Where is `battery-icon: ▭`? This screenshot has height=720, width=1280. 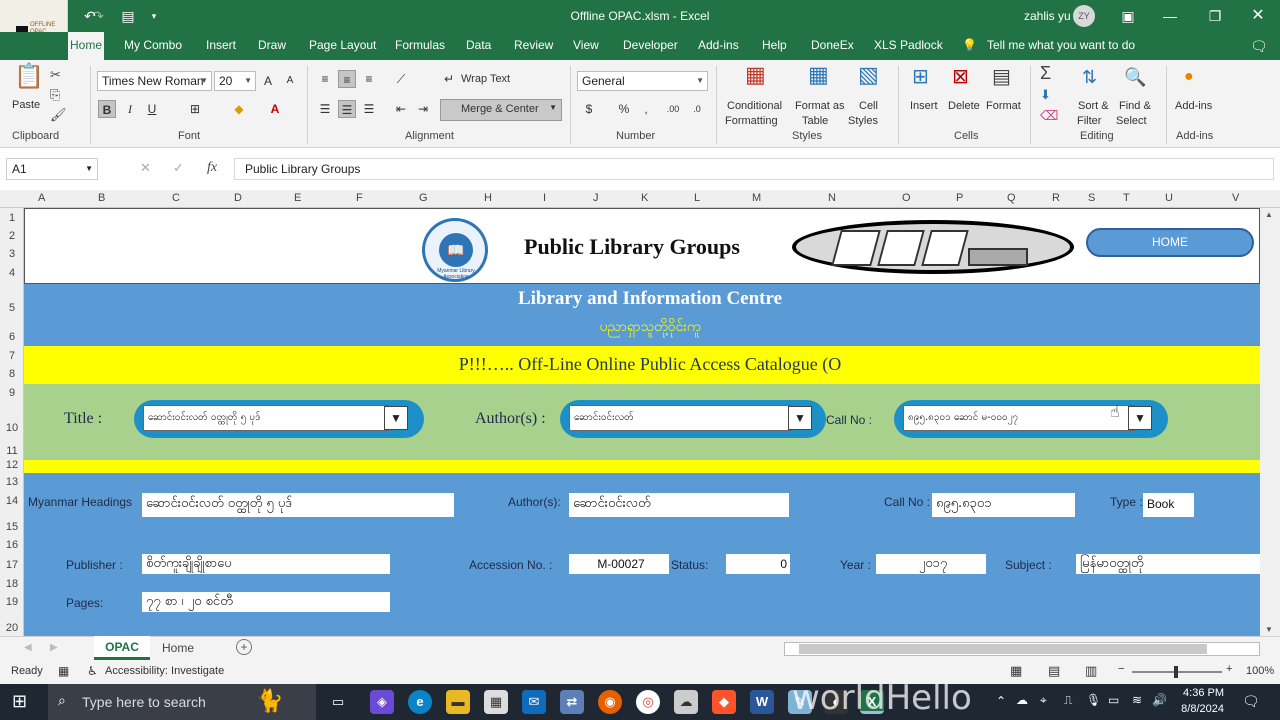 battery-icon: ▭ is located at coordinates (1113, 700).